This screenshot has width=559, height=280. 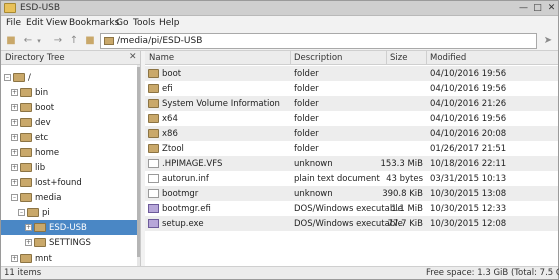 I want to click on menu-edit: Edit, so click(x=34, y=23).